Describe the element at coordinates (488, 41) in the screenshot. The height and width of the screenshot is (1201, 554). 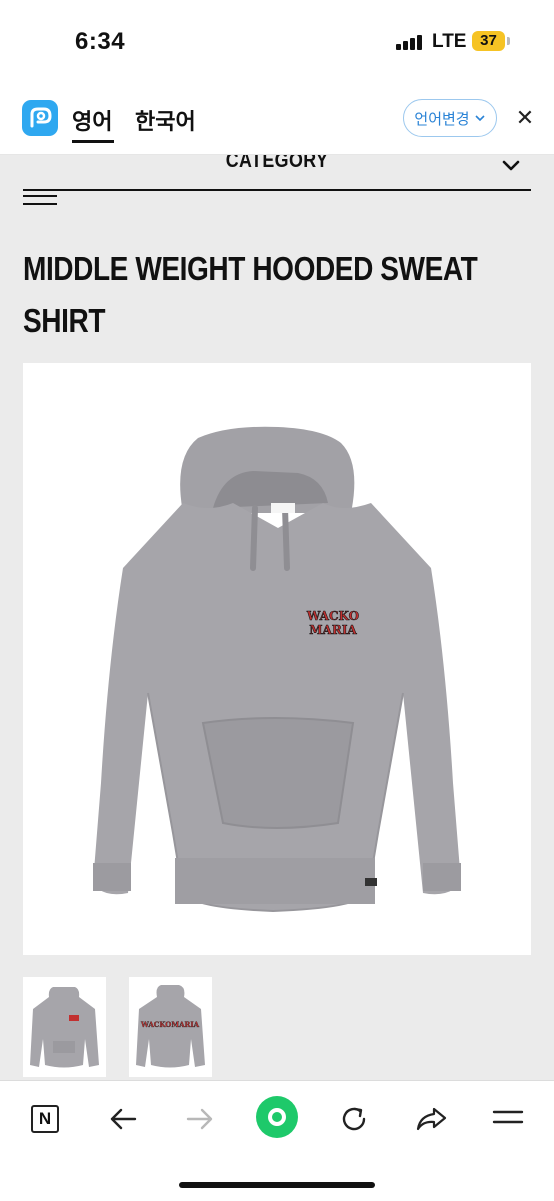
I see `battery-icon: 37` at that location.